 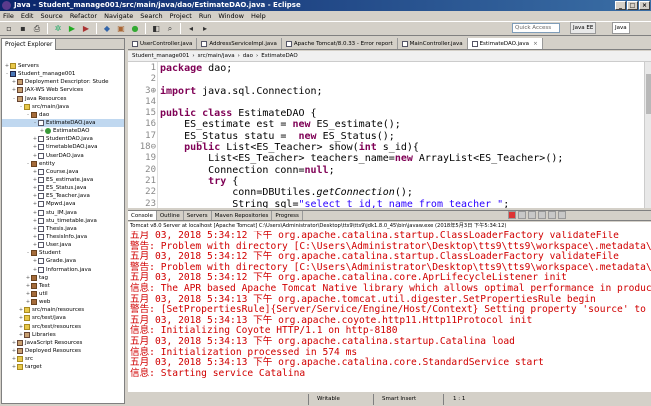 I want to click on close-tab-icon: ×, so click(x=535, y=43).